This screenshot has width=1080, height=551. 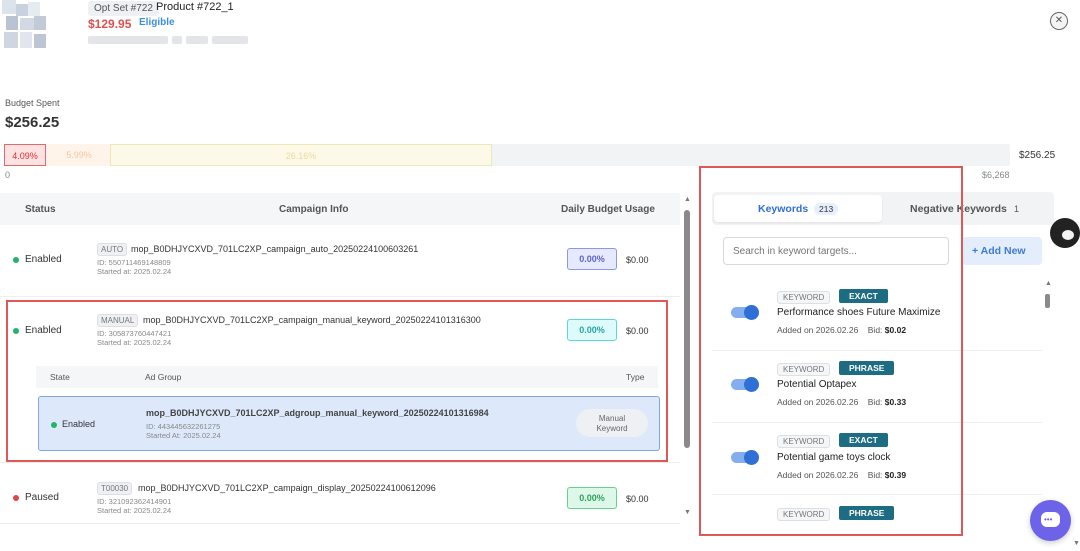 What do you see at coordinates (79, 155) in the screenshot?
I see `budget-segment: 5.99%` at bounding box center [79, 155].